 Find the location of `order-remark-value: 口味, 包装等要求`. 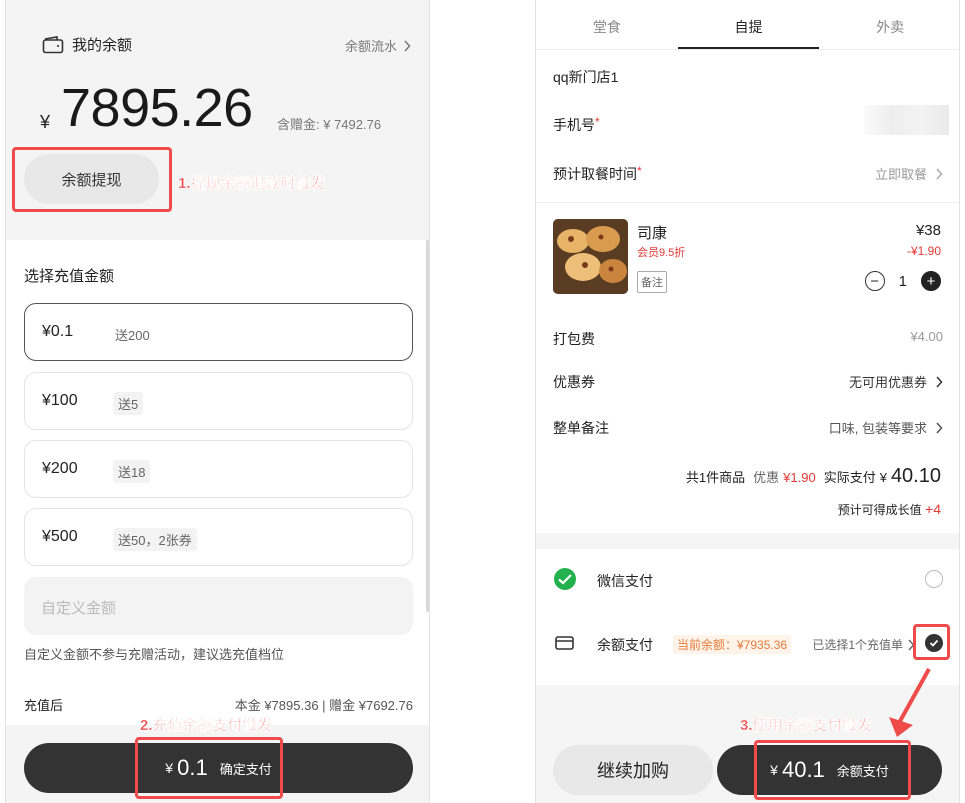

order-remark-value: 口味, 包装等要求 is located at coordinates (886, 427).